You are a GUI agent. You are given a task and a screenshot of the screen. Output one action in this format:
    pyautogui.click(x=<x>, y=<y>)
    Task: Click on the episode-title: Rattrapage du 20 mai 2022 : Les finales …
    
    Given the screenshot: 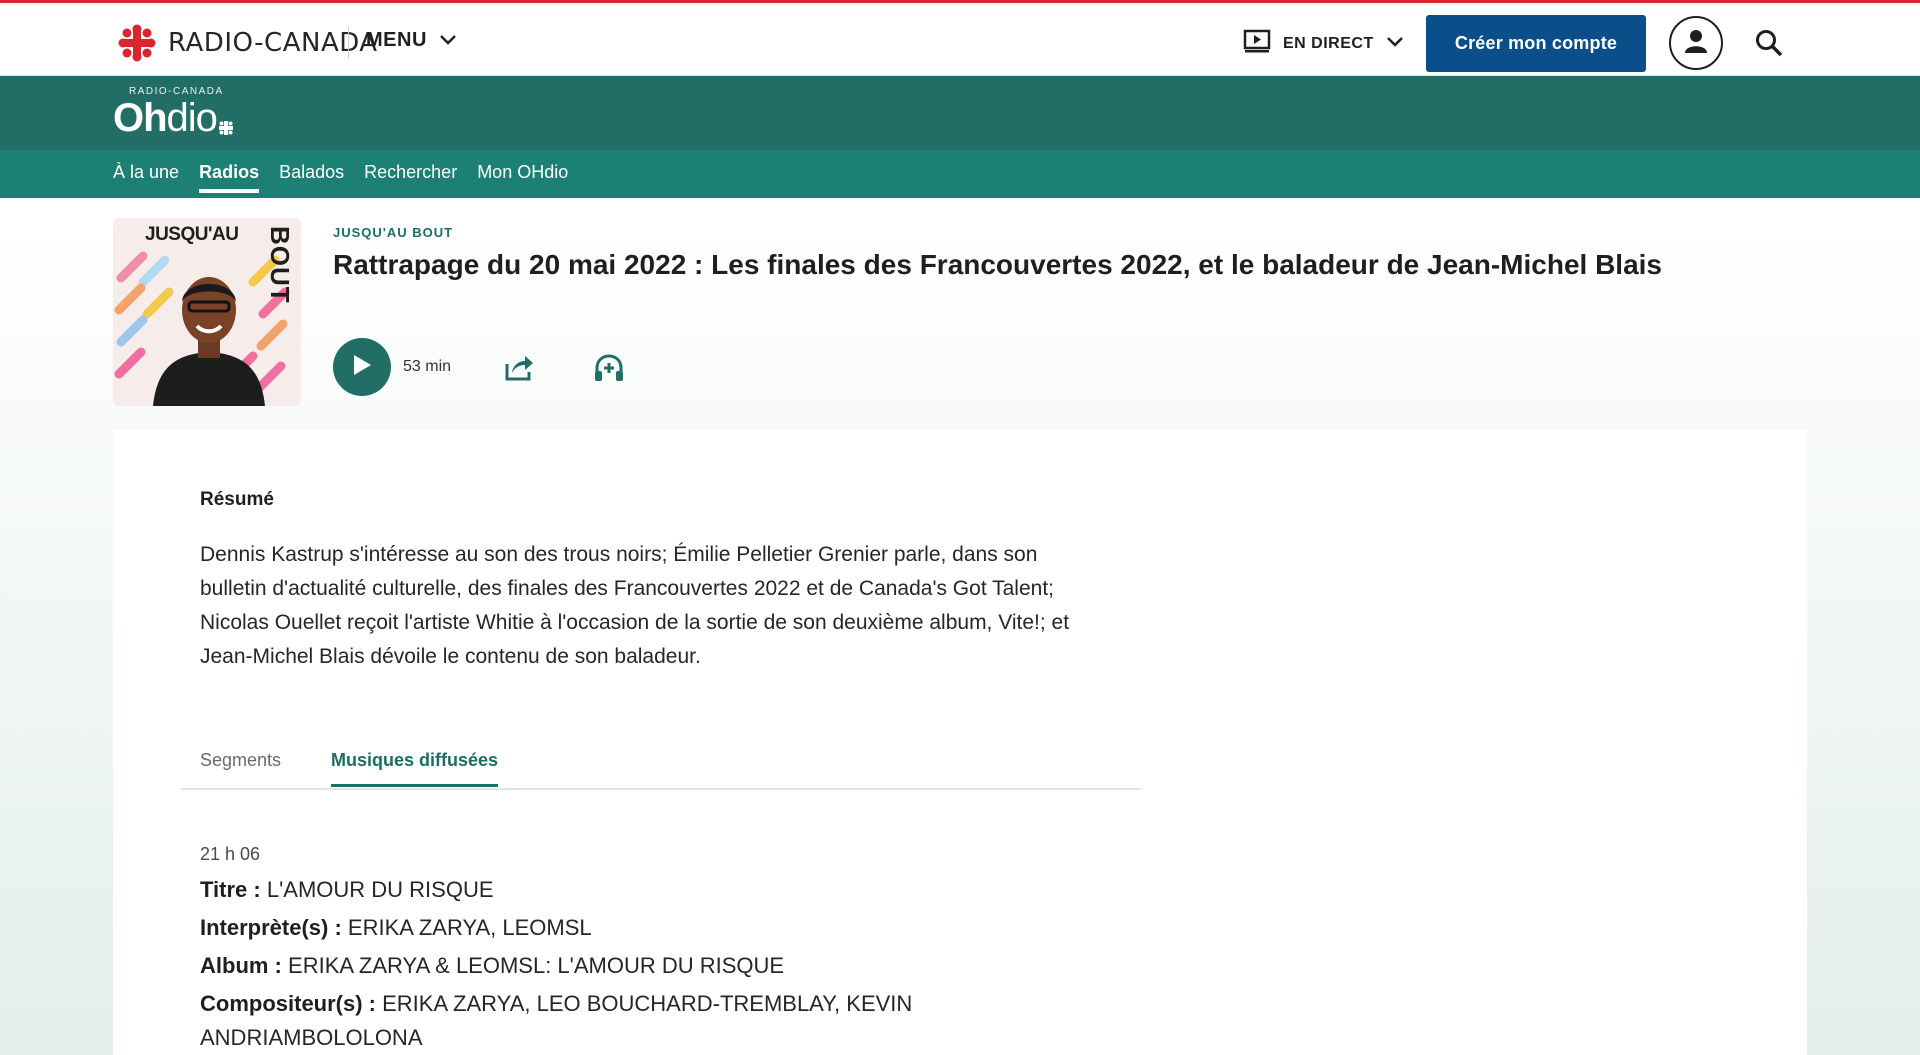 What is the action you would take?
    pyautogui.click(x=998, y=264)
    